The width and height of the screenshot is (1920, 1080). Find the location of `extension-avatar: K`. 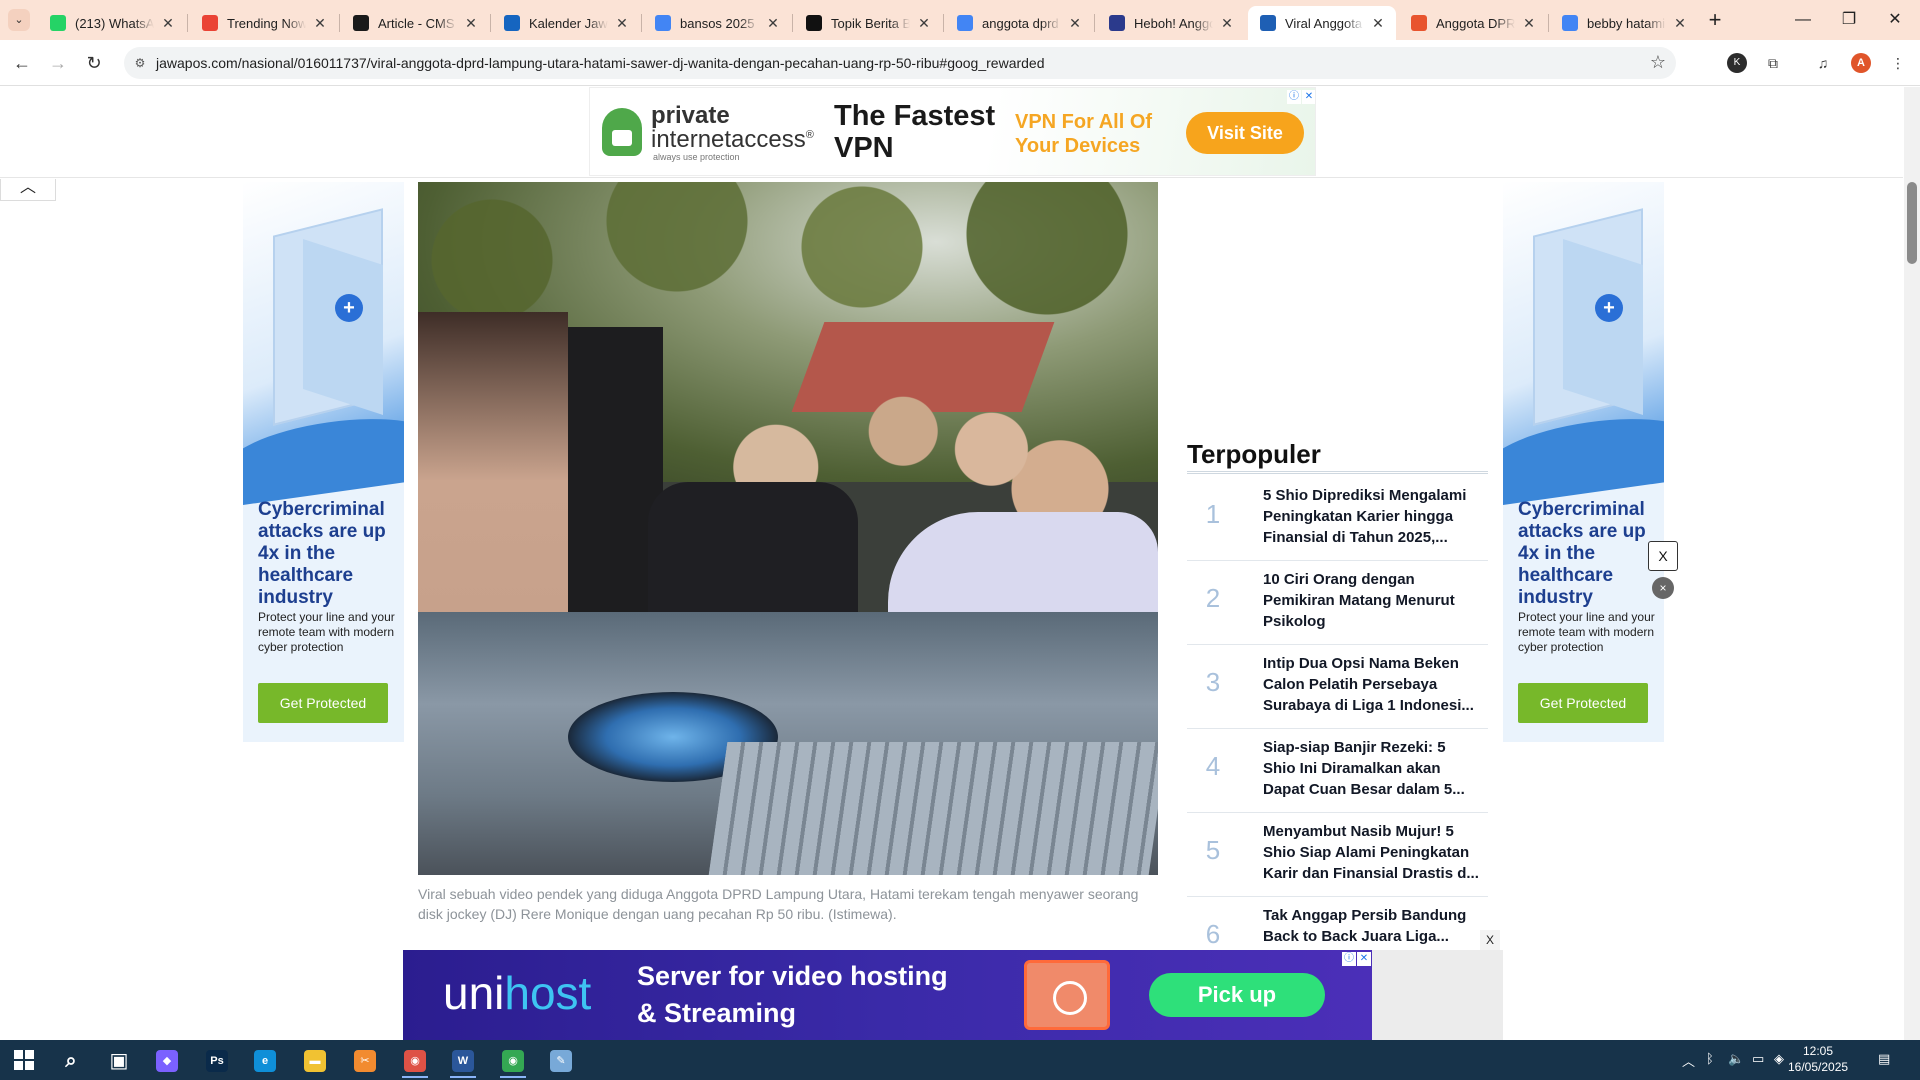

extension-avatar: K is located at coordinates (1737, 63).